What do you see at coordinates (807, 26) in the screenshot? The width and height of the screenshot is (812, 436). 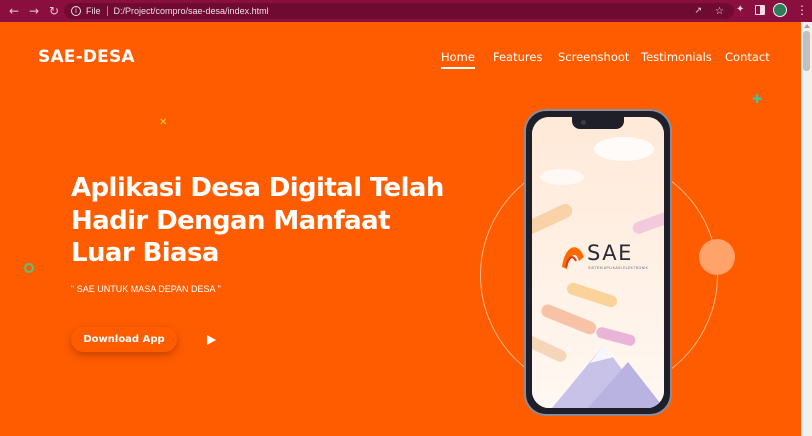 I see `scroll-up-arrow-icon` at bounding box center [807, 26].